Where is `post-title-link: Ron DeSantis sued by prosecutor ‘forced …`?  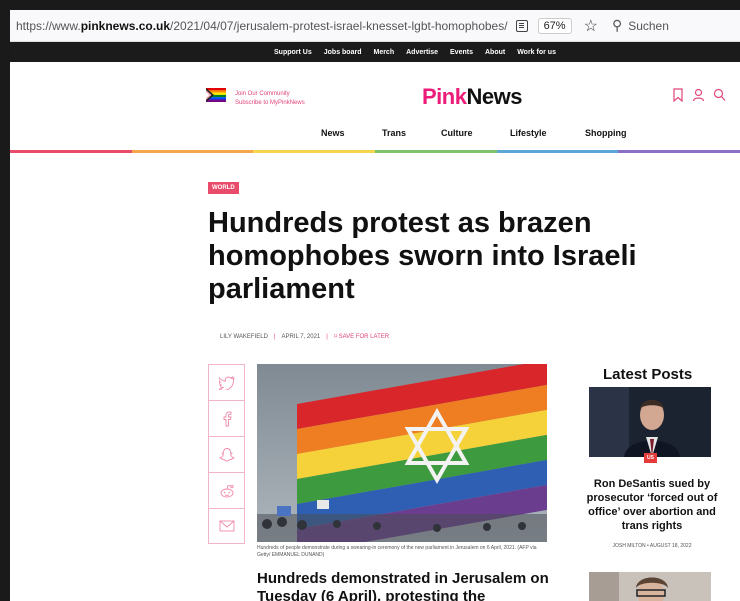
post-title-link: Ron DeSantis sued by prosecutor ‘forced … is located at coordinates (652, 505).